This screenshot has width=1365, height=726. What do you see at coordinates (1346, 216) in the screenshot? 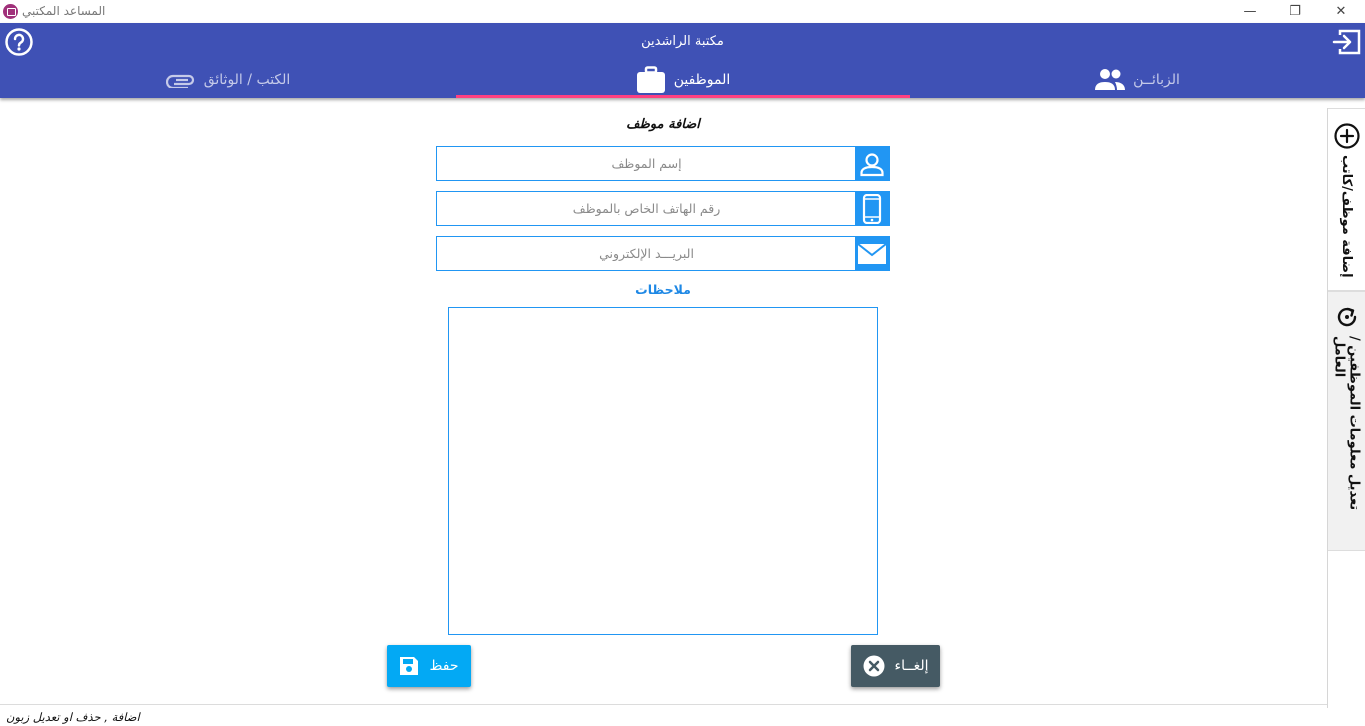
I see `side-tab-label: إضافة موظف/كاتب` at bounding box center [1346, 216].